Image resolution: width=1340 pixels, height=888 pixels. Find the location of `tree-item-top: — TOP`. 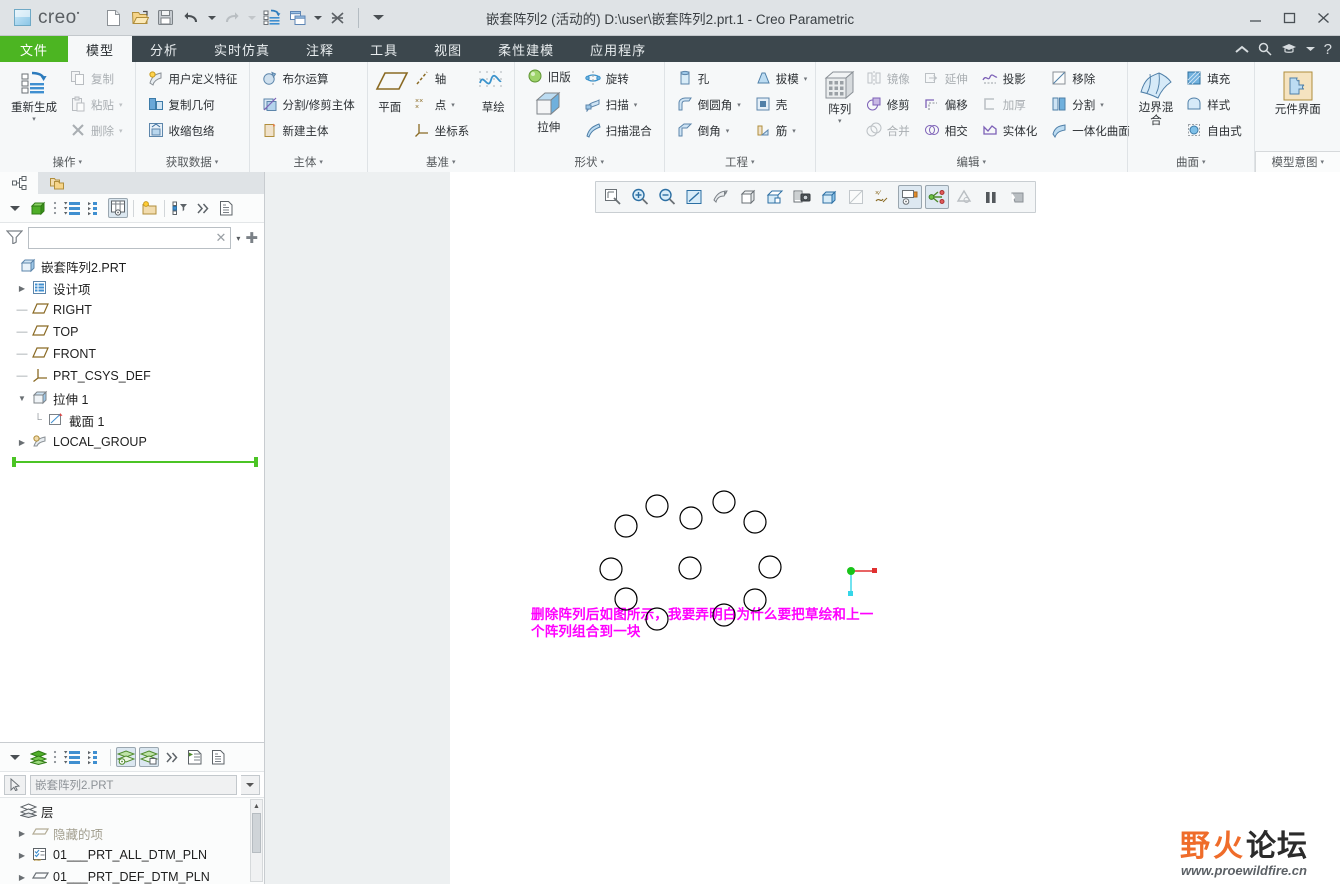

tree-item-top: — TOP is located at coordinates (134, 332).